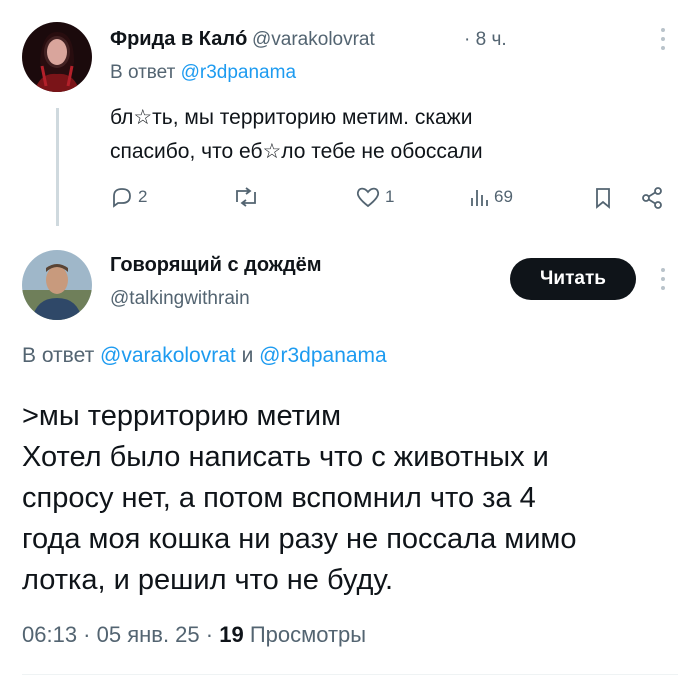 The width and height of the screenshot is (700, 679). Describe the element at coordinates (208, 580) in the screenshot. I see `tweet-text-line: лотка, и решил что не буду.` at that location.